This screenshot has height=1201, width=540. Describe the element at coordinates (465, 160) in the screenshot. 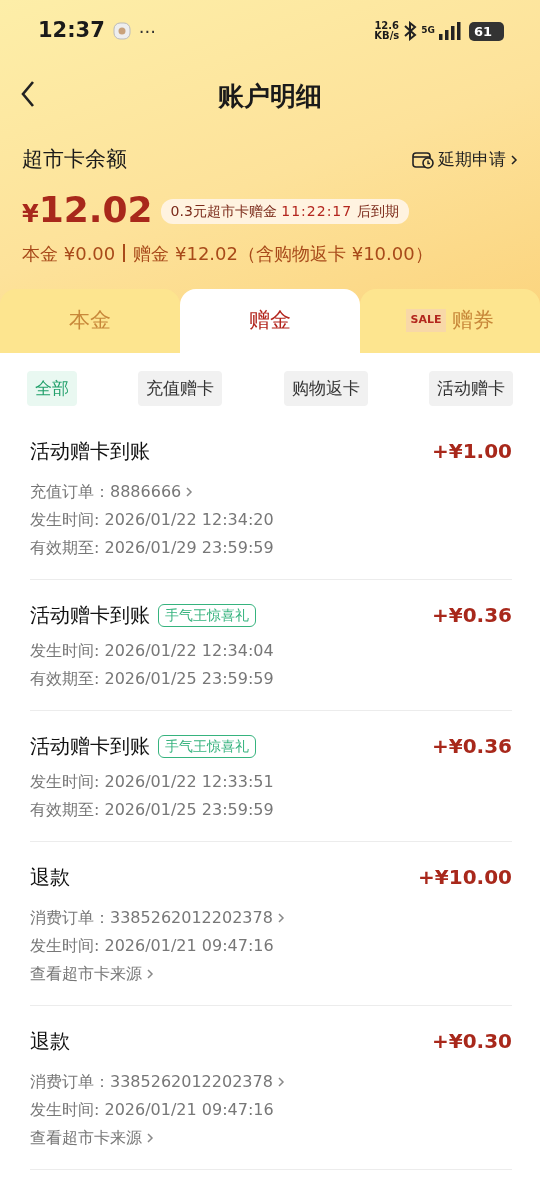

I see `extend-link: 延期申请` at that location.